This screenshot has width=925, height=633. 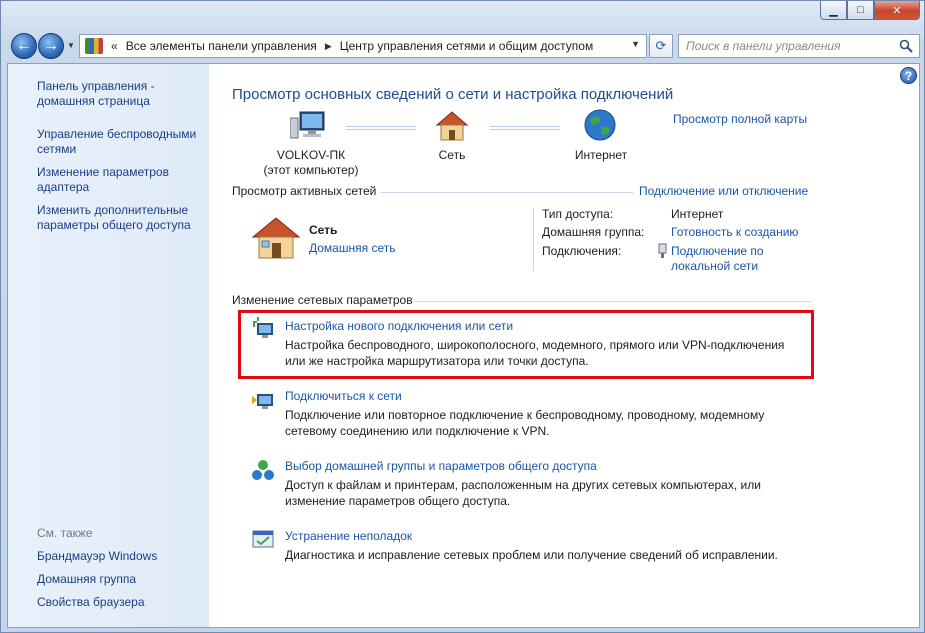 What do you see at coordinates (65, 533) in the screenshot?
I see `see-also-label: См. также` at bounding box center [65, 533].